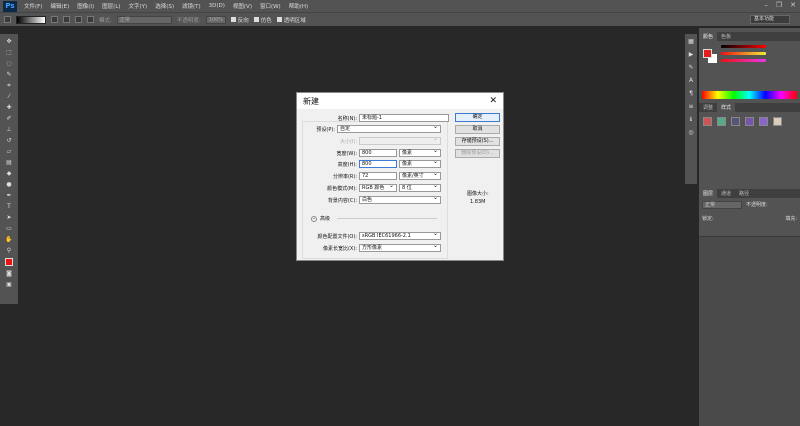 The image size is (800, 426). I want to click on stamp-tool-icon: ⊥, so click(9, 129).